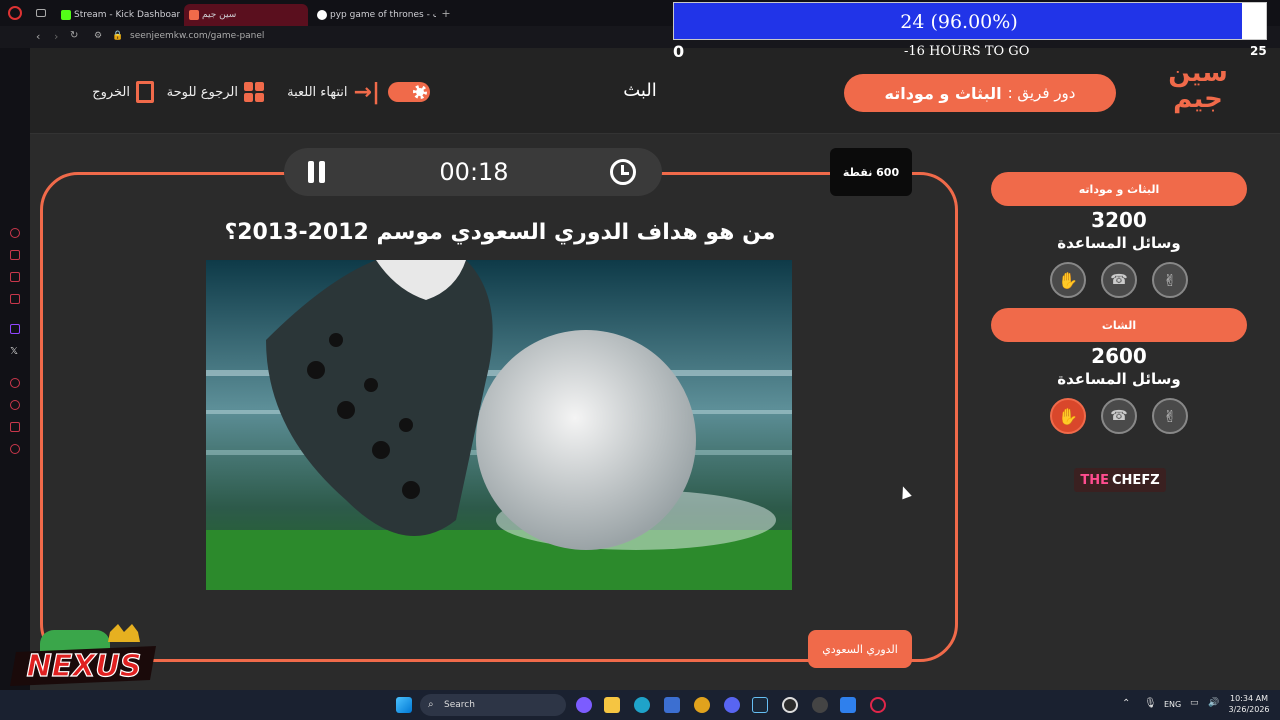 The width and height of the screenshot is (1280, 720). I want to click on pause-button, so click(317, 172).